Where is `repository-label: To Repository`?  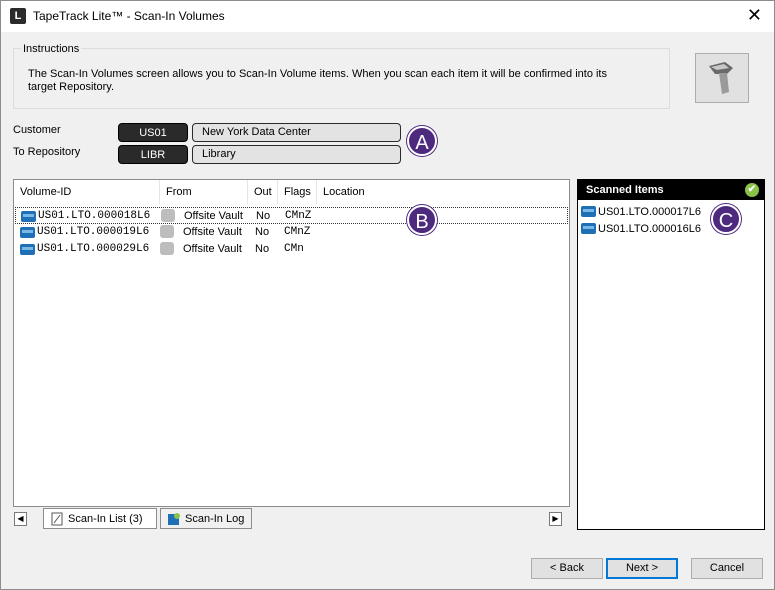
repository-label: To Repository is located at coordinates (47, 152).